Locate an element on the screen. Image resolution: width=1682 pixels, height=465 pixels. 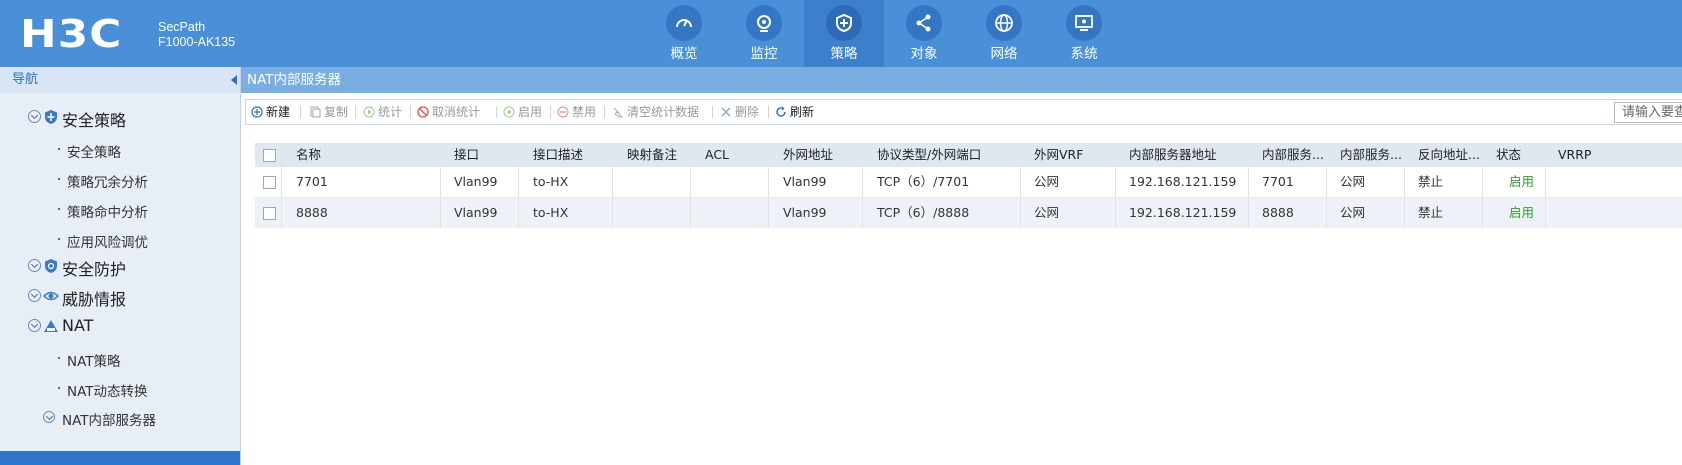
nav-system: 系统 is located at coordinates (1084, 33).